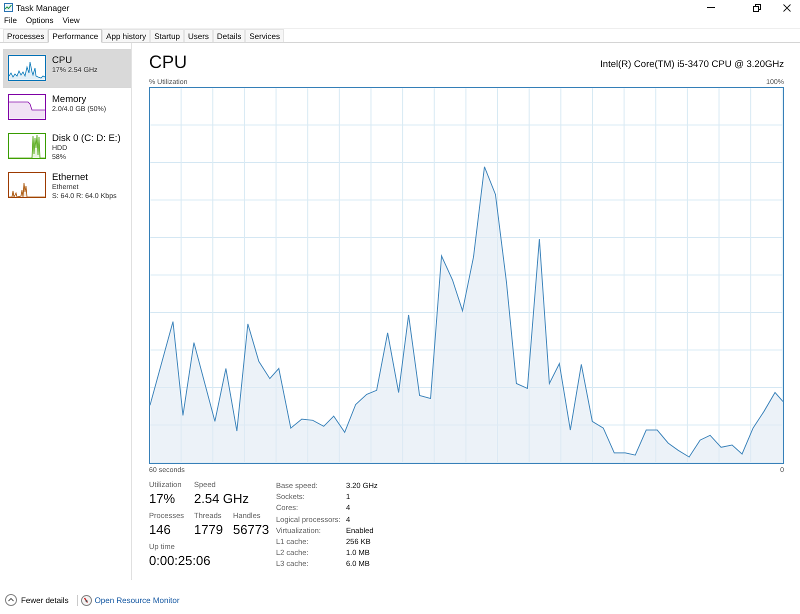 The width and height of the screenshot is (800, 614). I want to click on menu-item: Options, so click(40, 20).